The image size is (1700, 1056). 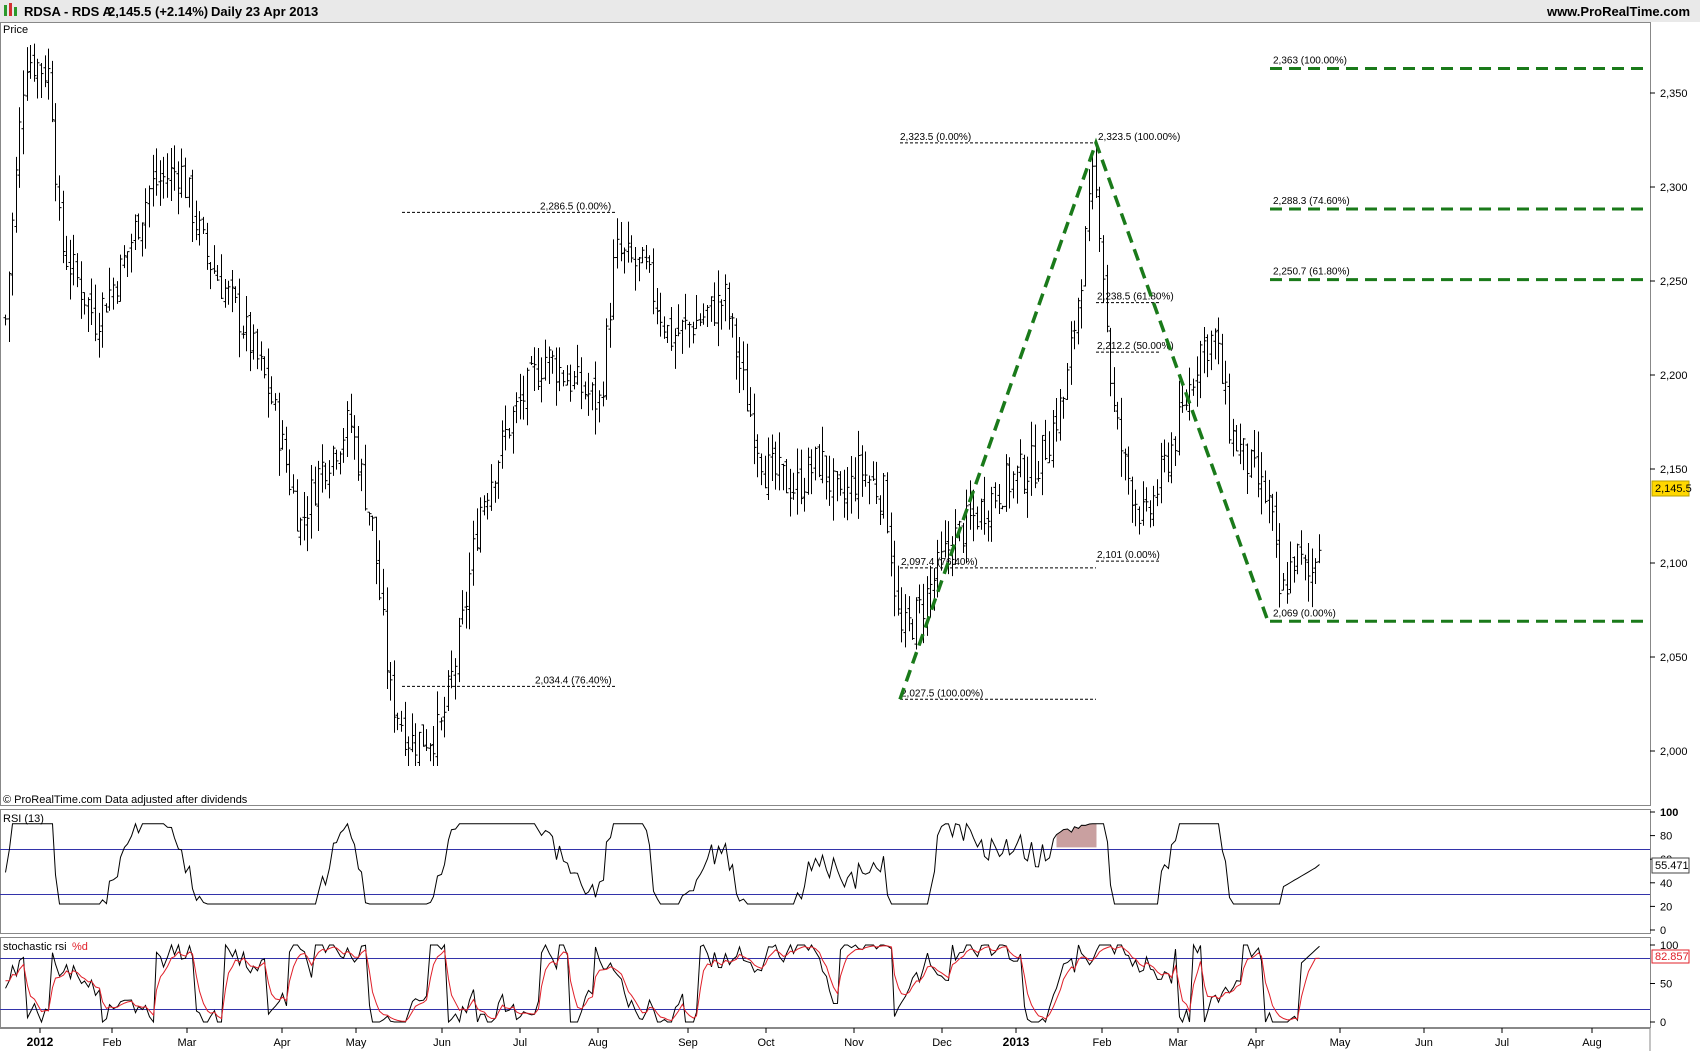 What do you see at coordinates (1670, 956) in the screenshot?
I see `stoch-value-tag: 82.857` at bounding box center [1670, 956].